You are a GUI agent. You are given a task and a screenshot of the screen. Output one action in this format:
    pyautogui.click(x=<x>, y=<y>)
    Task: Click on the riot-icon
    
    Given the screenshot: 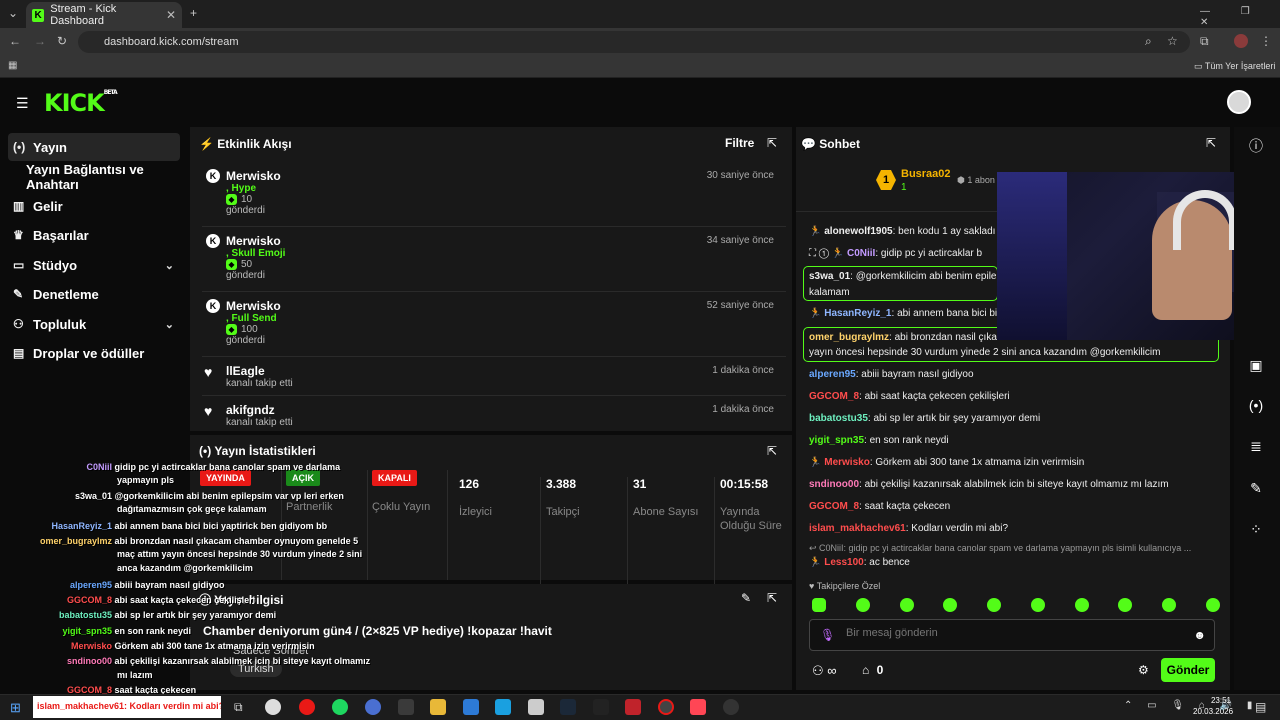 What is the action you would take?
    pyautogui.click(x=633, y=707)
    